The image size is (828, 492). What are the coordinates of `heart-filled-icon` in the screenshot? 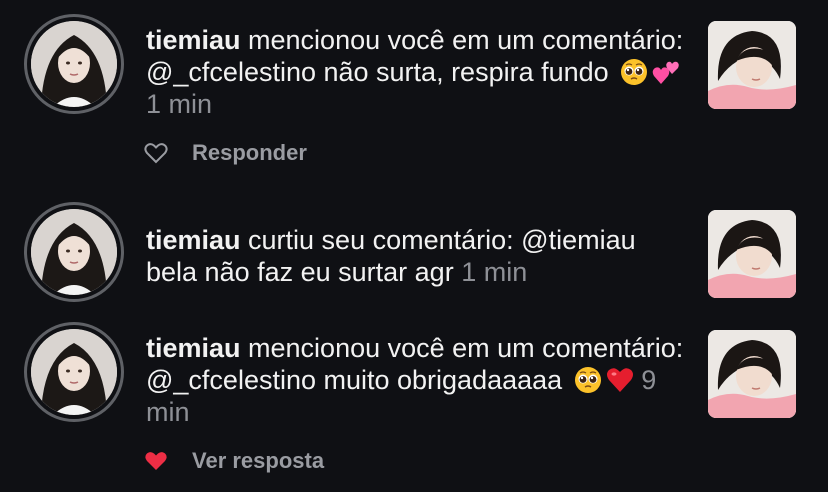 It's located at (156, 461).